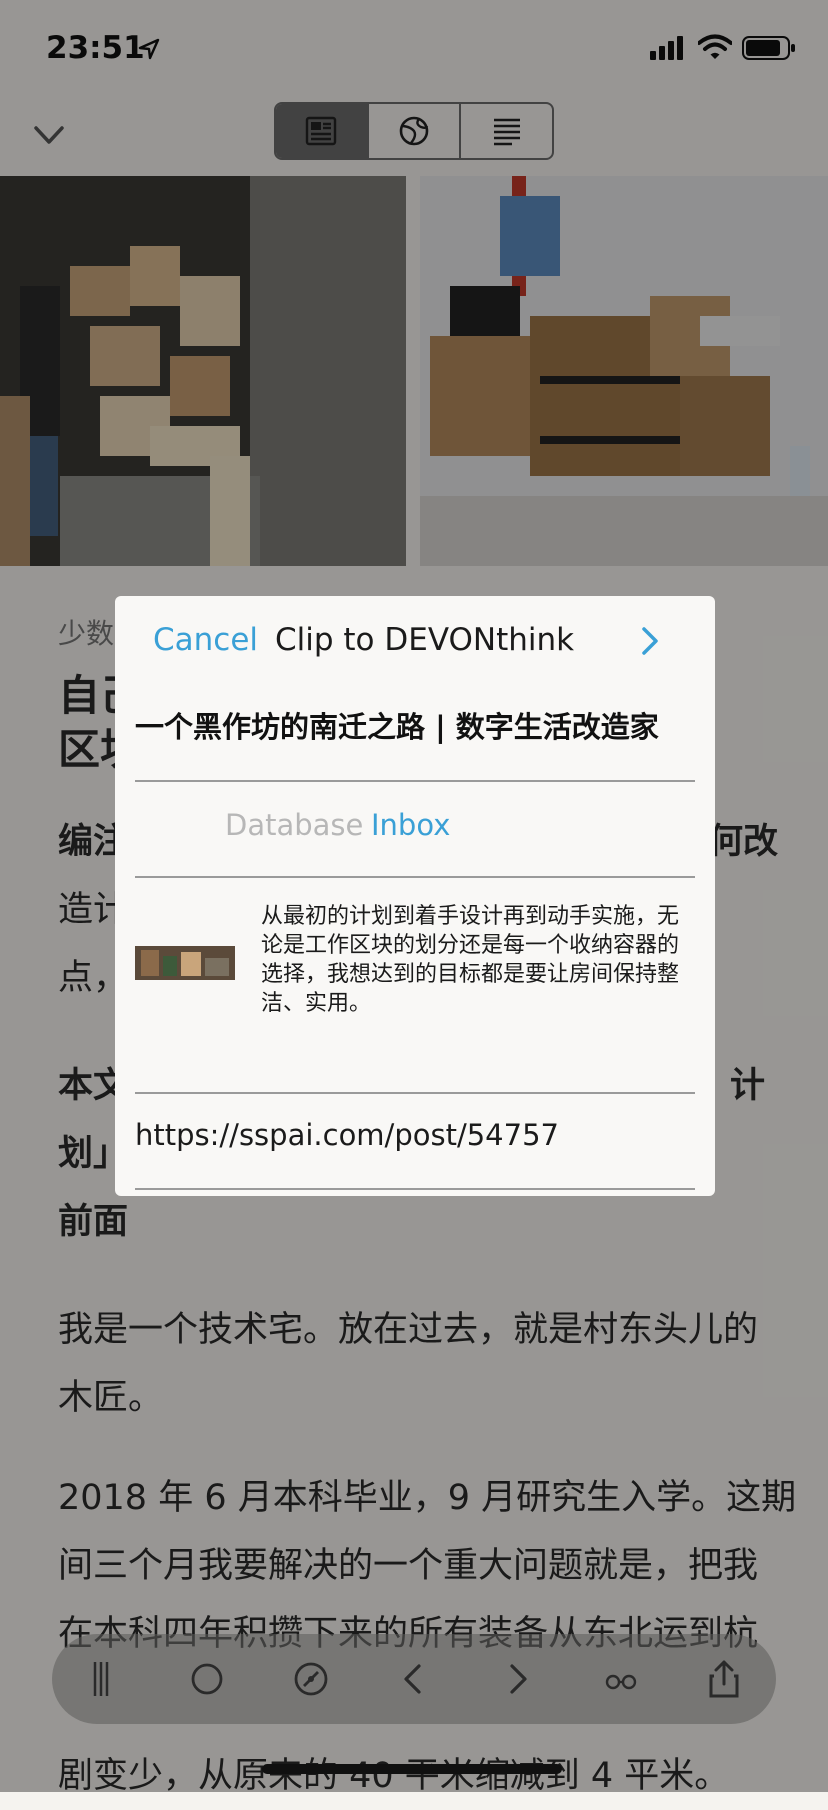  Describe the element at coordinates (185, 963) in the screenshot. I see `page-thumbnail` at that location.